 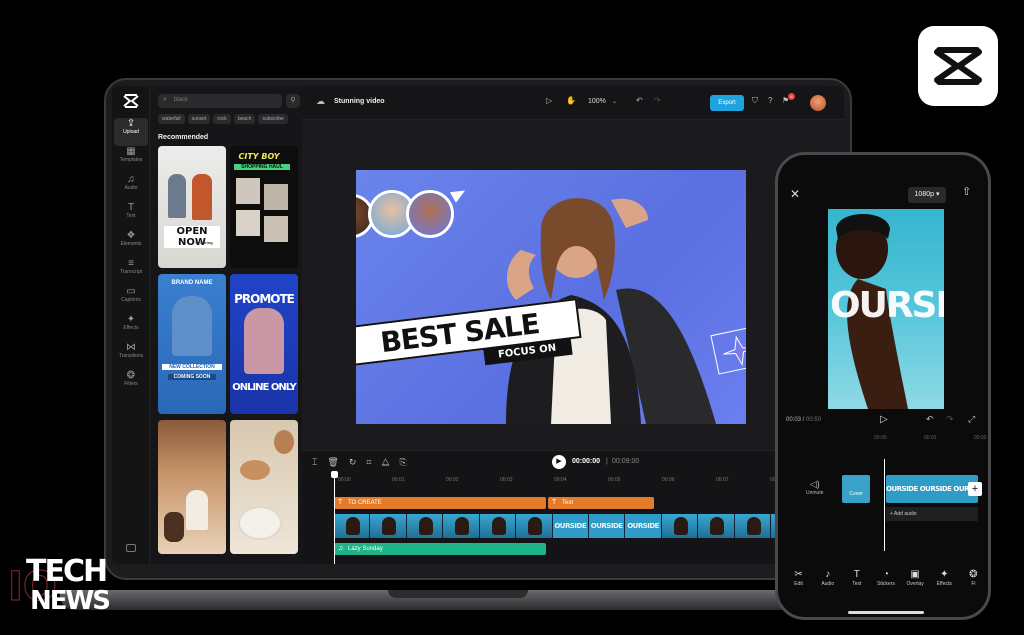 What do you see at coordinates (973, 578) in the screenshot?
I see `mobile-tool-fi: ❂ Fi` at bounding box center [973, 578].